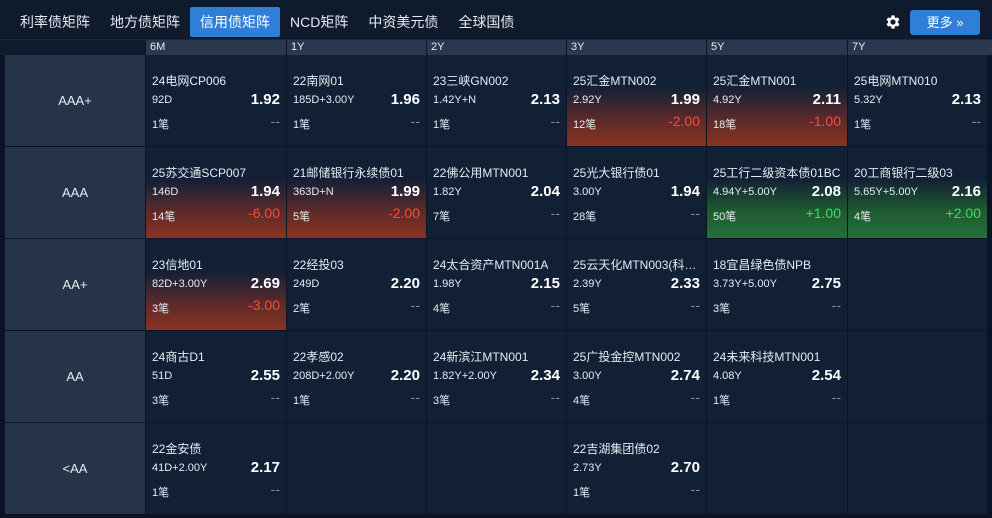  I want to click on bond-term: 4.92Y, so click(727, 100).